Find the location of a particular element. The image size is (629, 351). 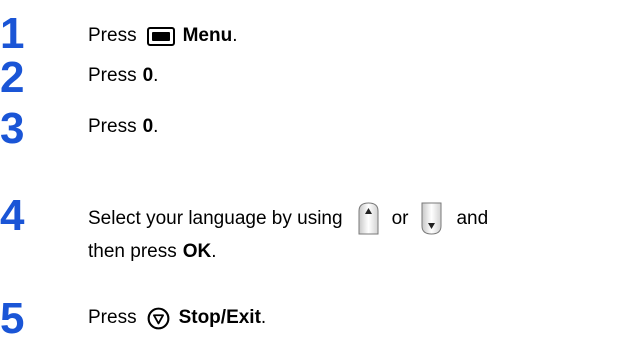

step-instruction-line-1: Select your language by using or and is located at coordinates (288, 218).